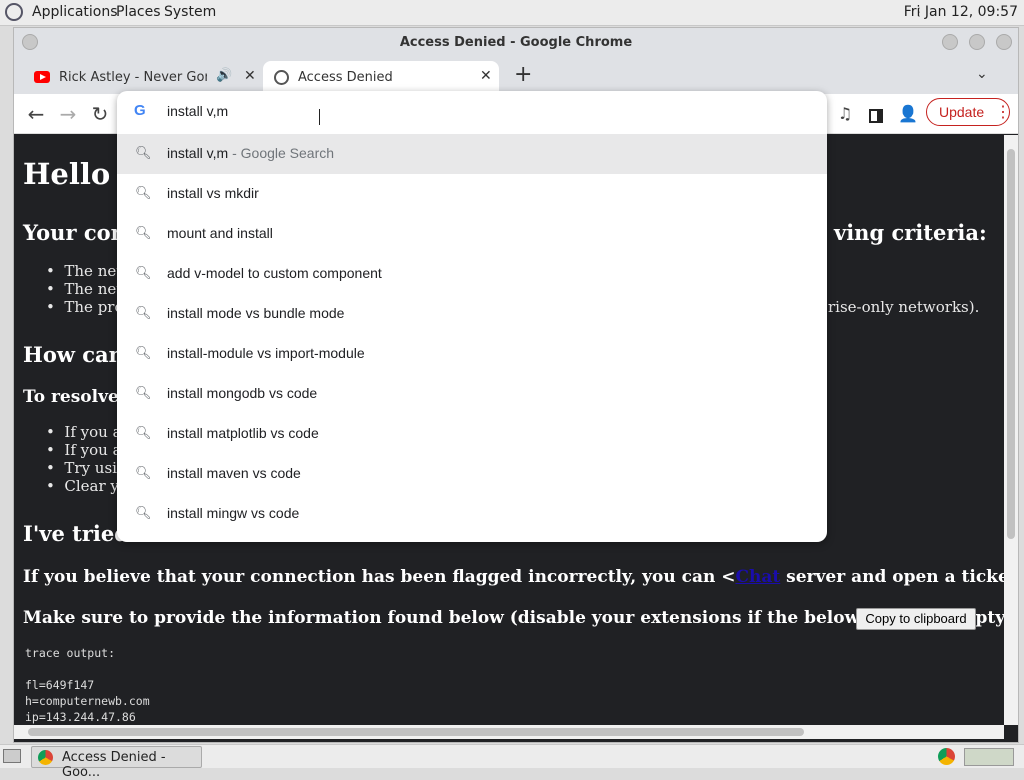 The width and height of the screenshot is (1024, 780). Describe the element at coordinates (68, 114) in the screenshot. I see `forward-icon: →` at that location.